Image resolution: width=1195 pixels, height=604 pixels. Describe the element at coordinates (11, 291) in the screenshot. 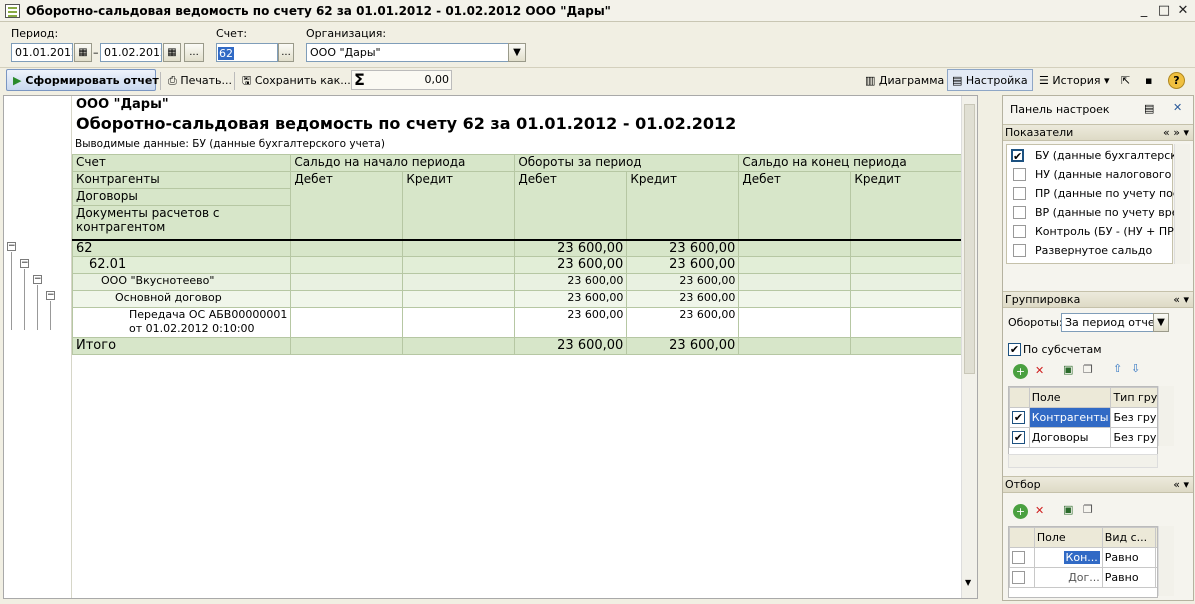

I see `tree-line` at that location.